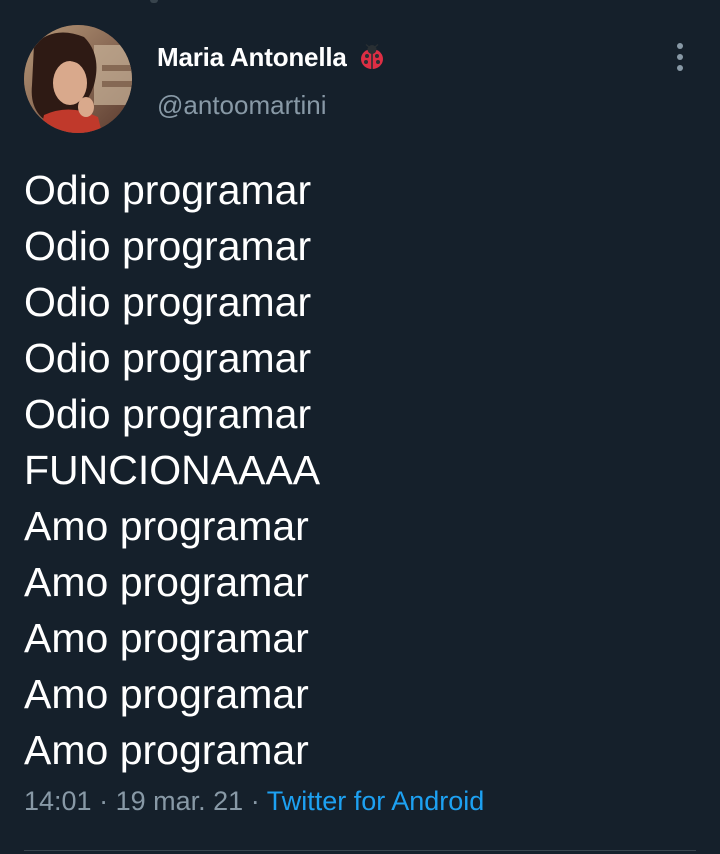 The width and height of the screenshot is (720, 854). Describe the element at coordinates (372, 57) in the screenshot. I see `ladybug-icon` at that location.